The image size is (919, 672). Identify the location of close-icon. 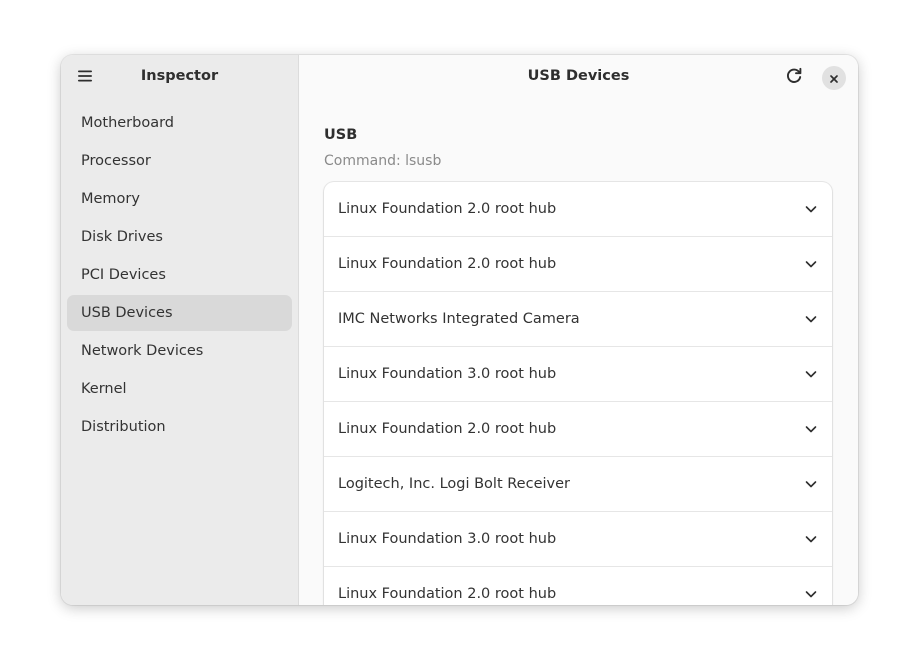
(834, 78).